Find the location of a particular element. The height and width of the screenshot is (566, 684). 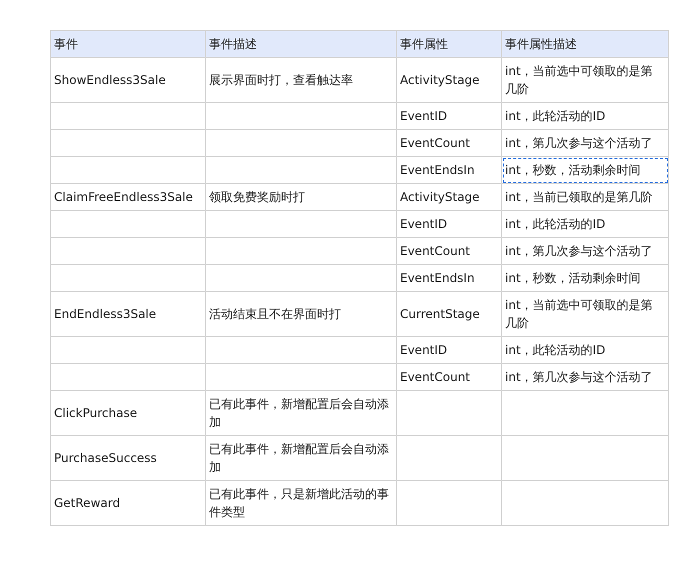

column-header: 事件属性 is located at coordinates (449, 44).